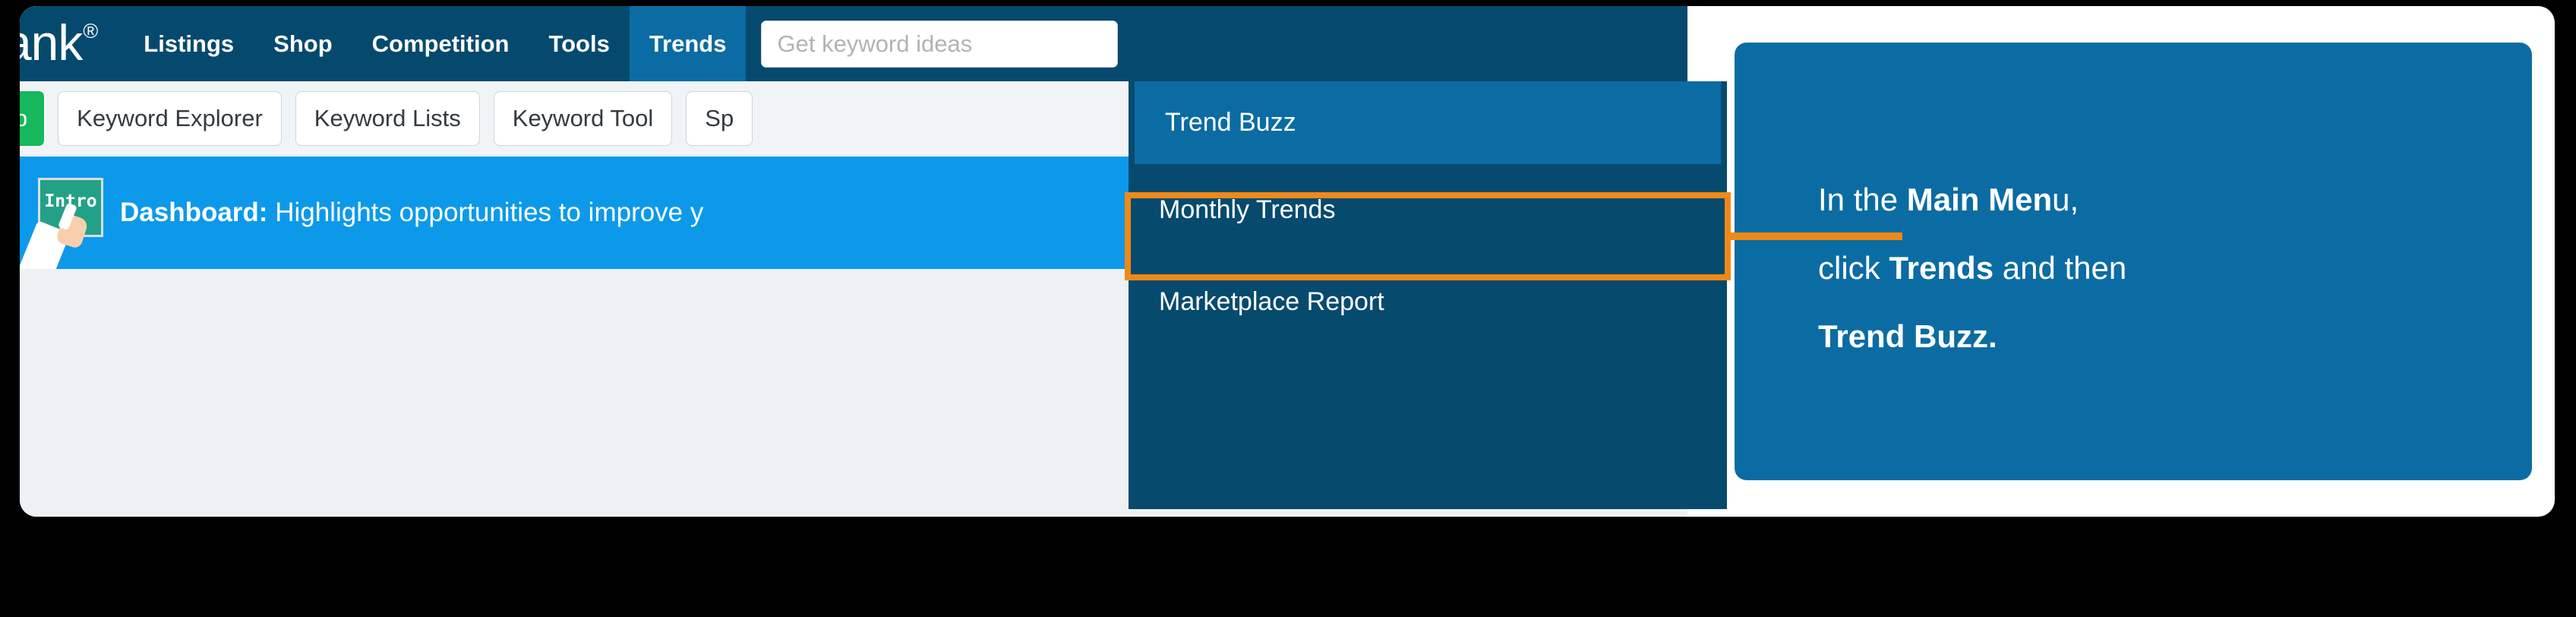  Describe the element at coordinates (194, 212) in the screenshot. I see `banner-title: Dashboard:` at that location.